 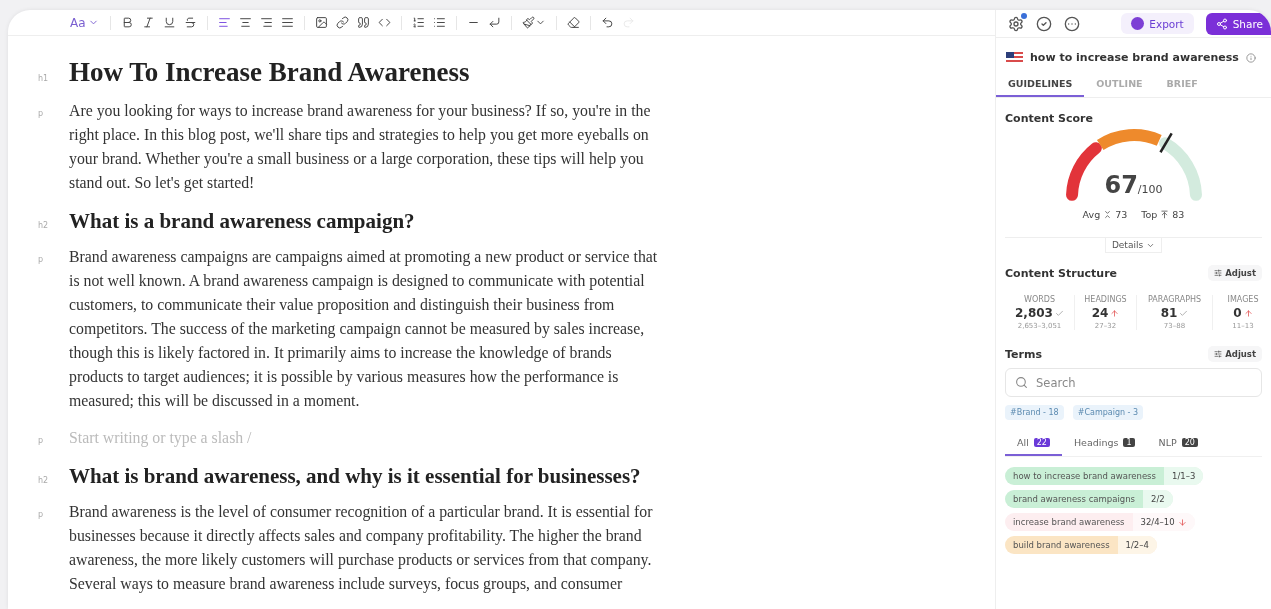 What do you see at coordinates (1178, 214) in the screenshot?
I see `top-score: 83` at bounding box center [1178, 214].